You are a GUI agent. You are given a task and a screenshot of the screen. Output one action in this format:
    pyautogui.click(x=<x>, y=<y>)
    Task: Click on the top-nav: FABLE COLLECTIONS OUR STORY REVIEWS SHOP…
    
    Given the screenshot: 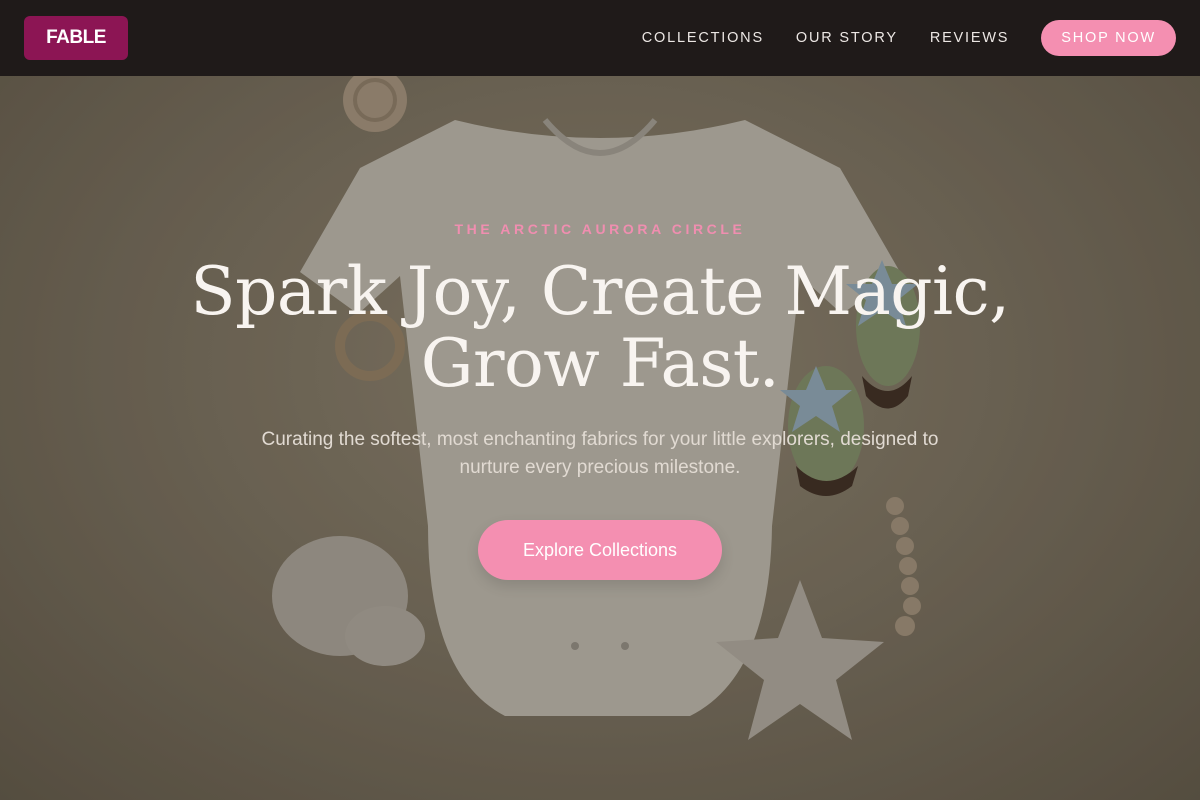 What is the action you would take?
    pyautogui.click(x=600, y=38)
    